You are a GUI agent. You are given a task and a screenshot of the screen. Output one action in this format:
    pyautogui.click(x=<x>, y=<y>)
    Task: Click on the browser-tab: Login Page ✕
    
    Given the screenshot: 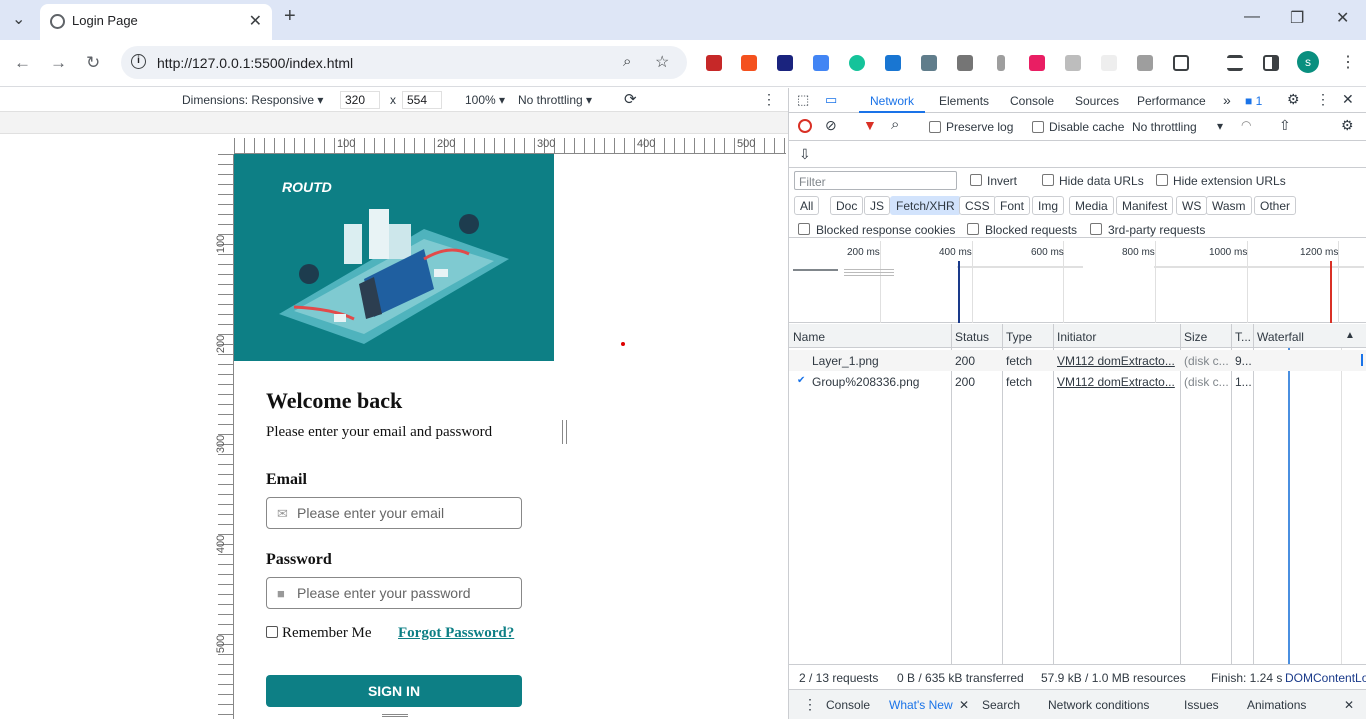 What is the action you would take?
    pyautogui.click(x=156, y=22)
    